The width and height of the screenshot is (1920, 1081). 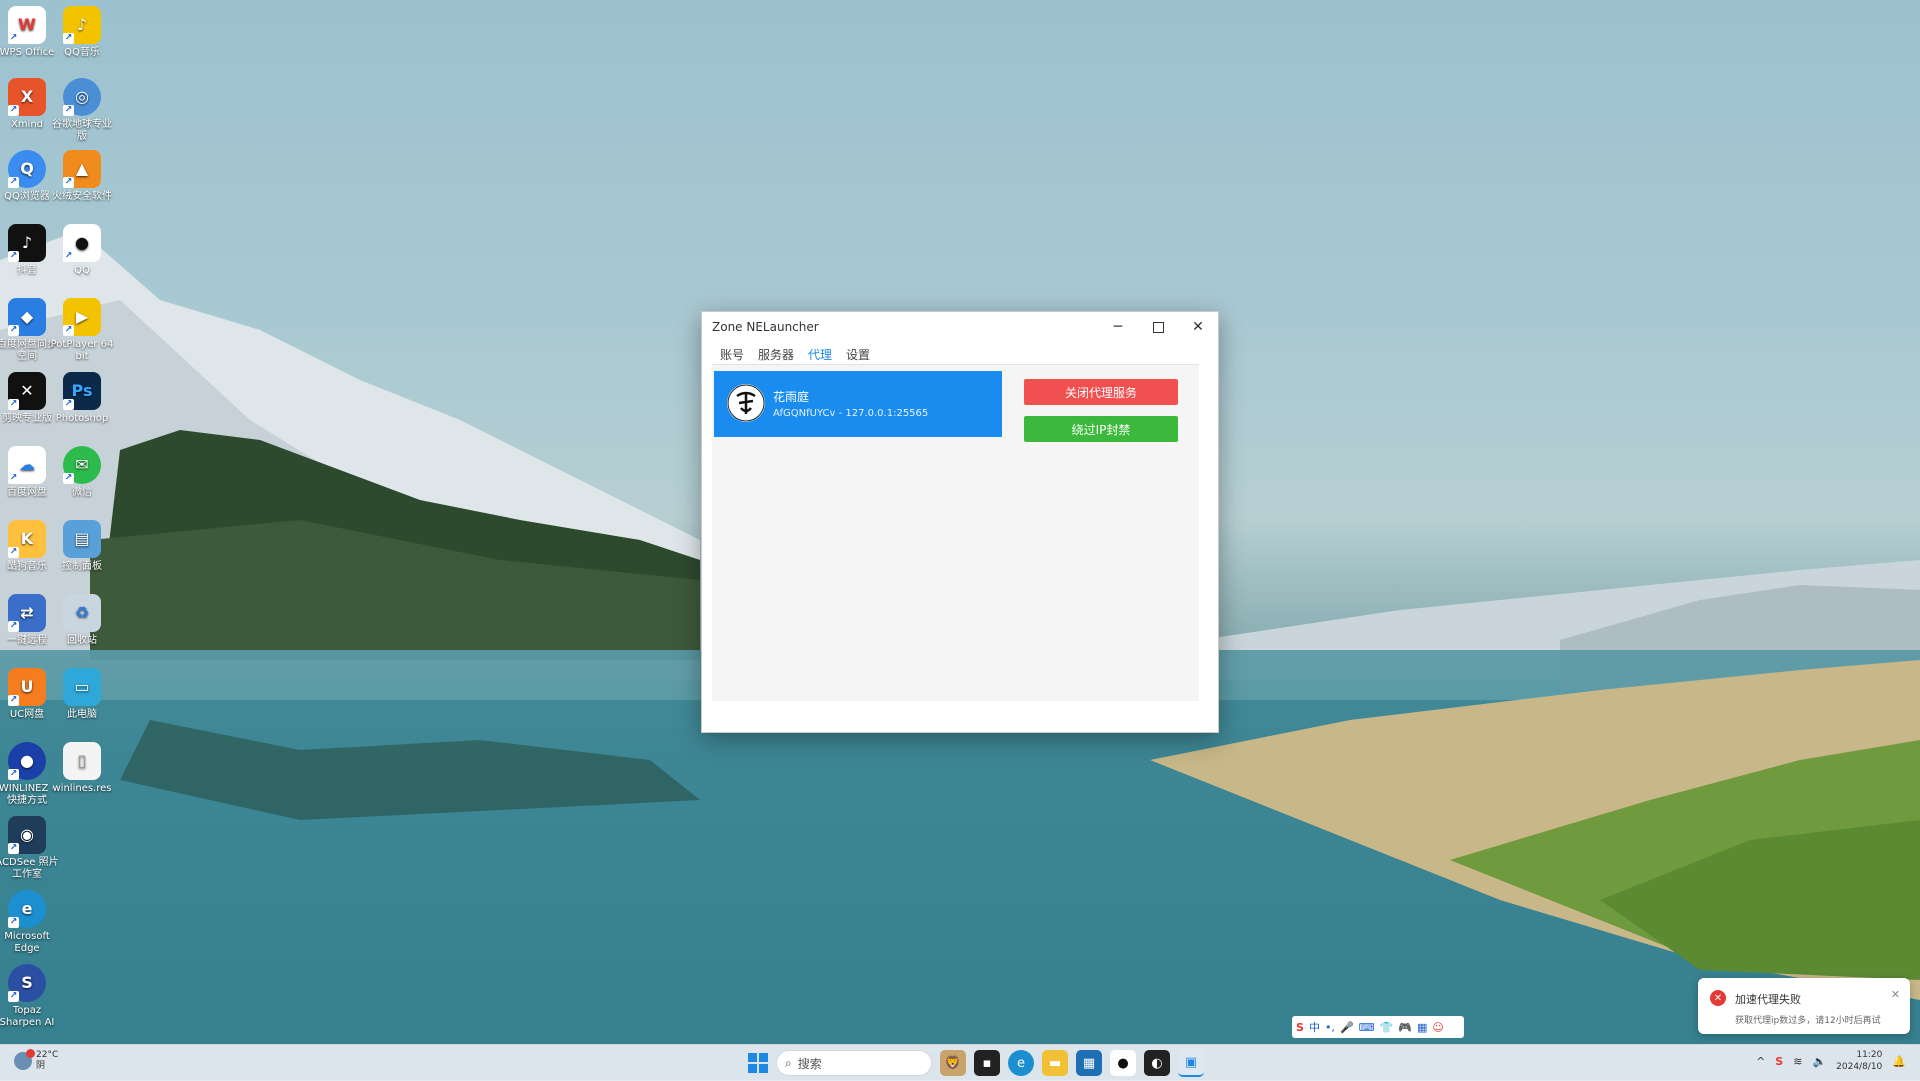 I want to click on desktop-icon-potplayer: ▶ ↗ PotPlayer 64 bit, so click(x=82, y=330).